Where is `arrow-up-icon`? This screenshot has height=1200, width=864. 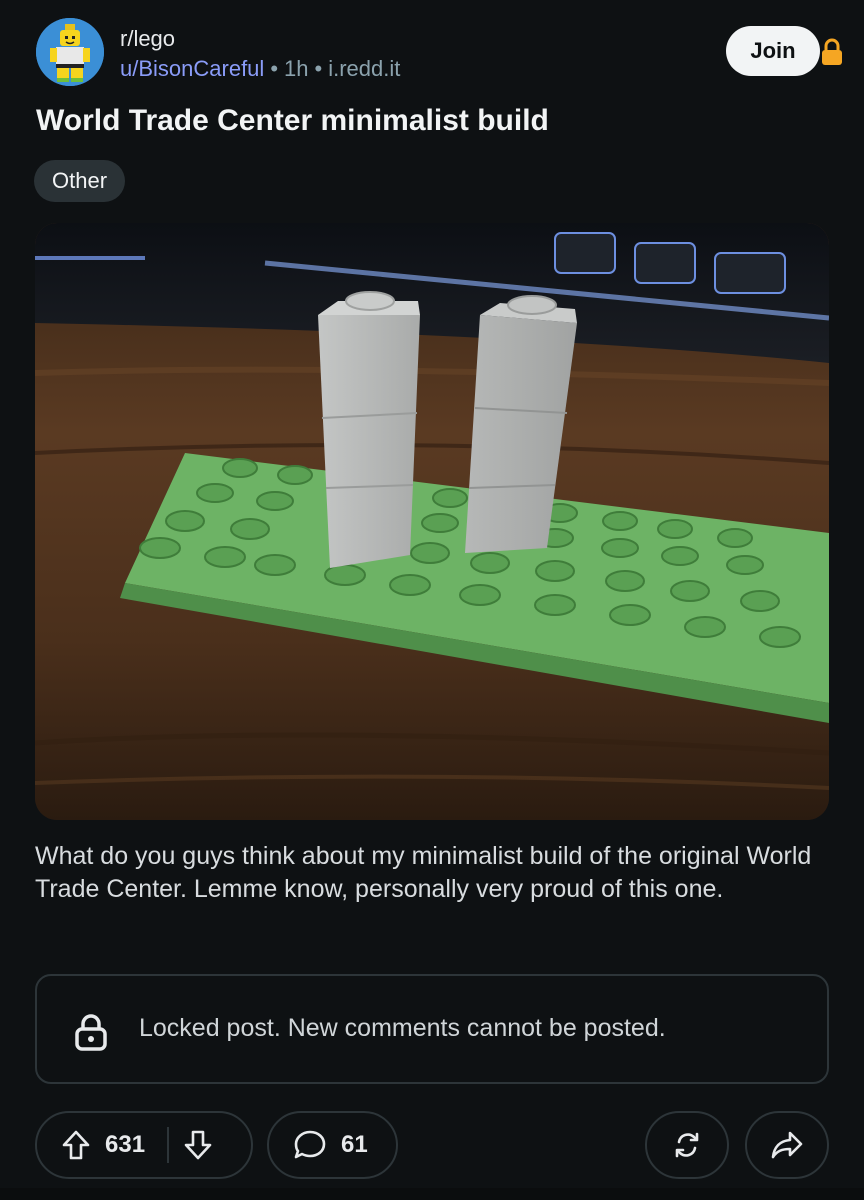 arrow-up-icon is located at coordinates (76, 1145).